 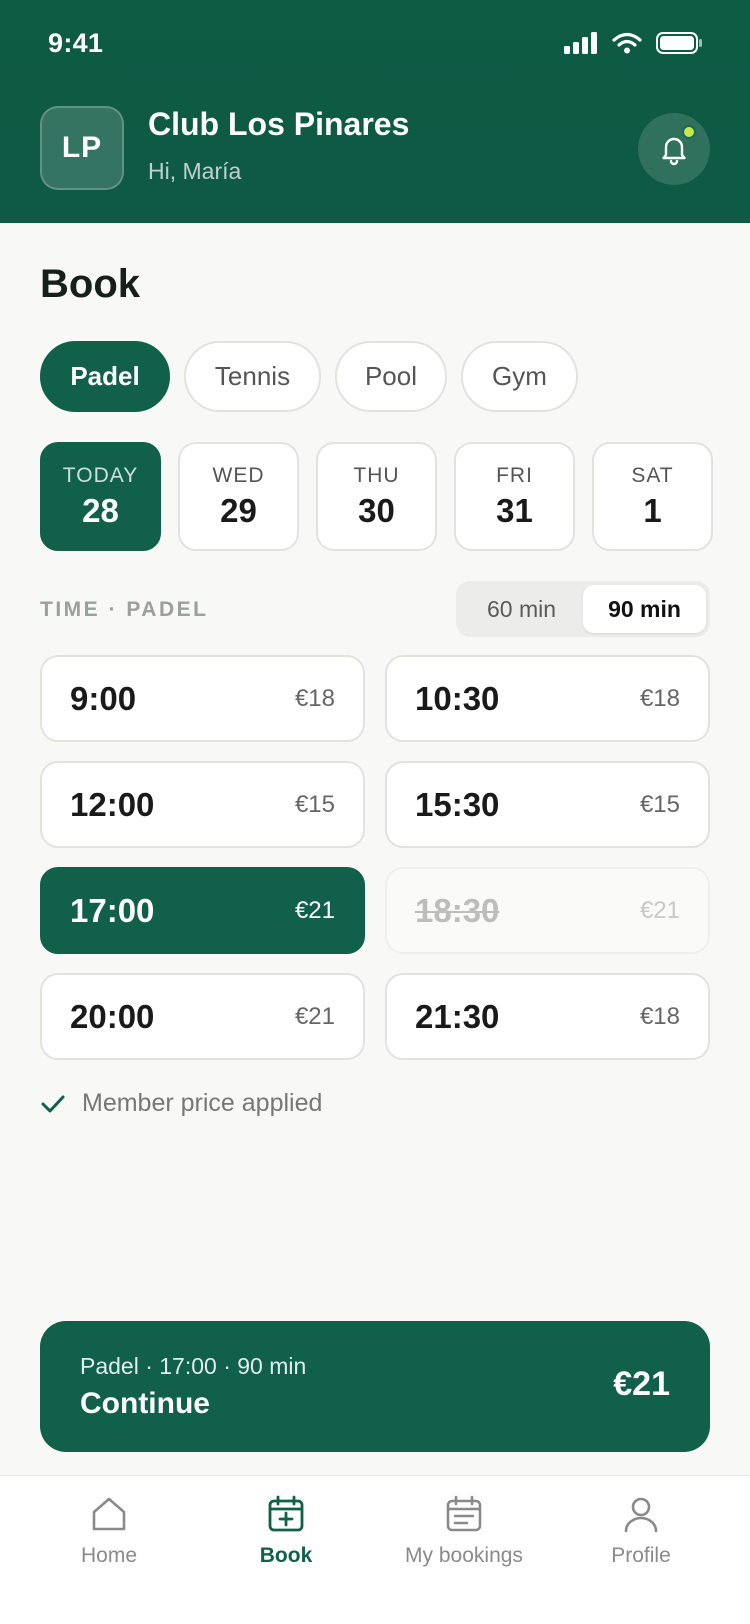 What do you see at coordinates (202, 804) in the screenshot?
I see `time-slot: 12:00 €15` at bounding box center [202, 804].